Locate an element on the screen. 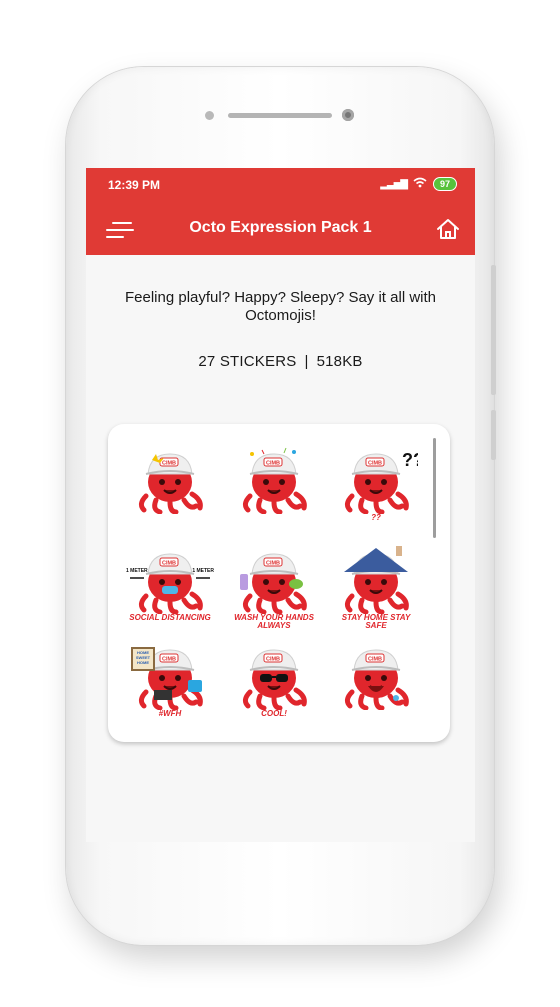 The image size is (560, 1007). sticker-caption: WASH YOUR HANDS ALWAYS is located at coordinates (274, 621).